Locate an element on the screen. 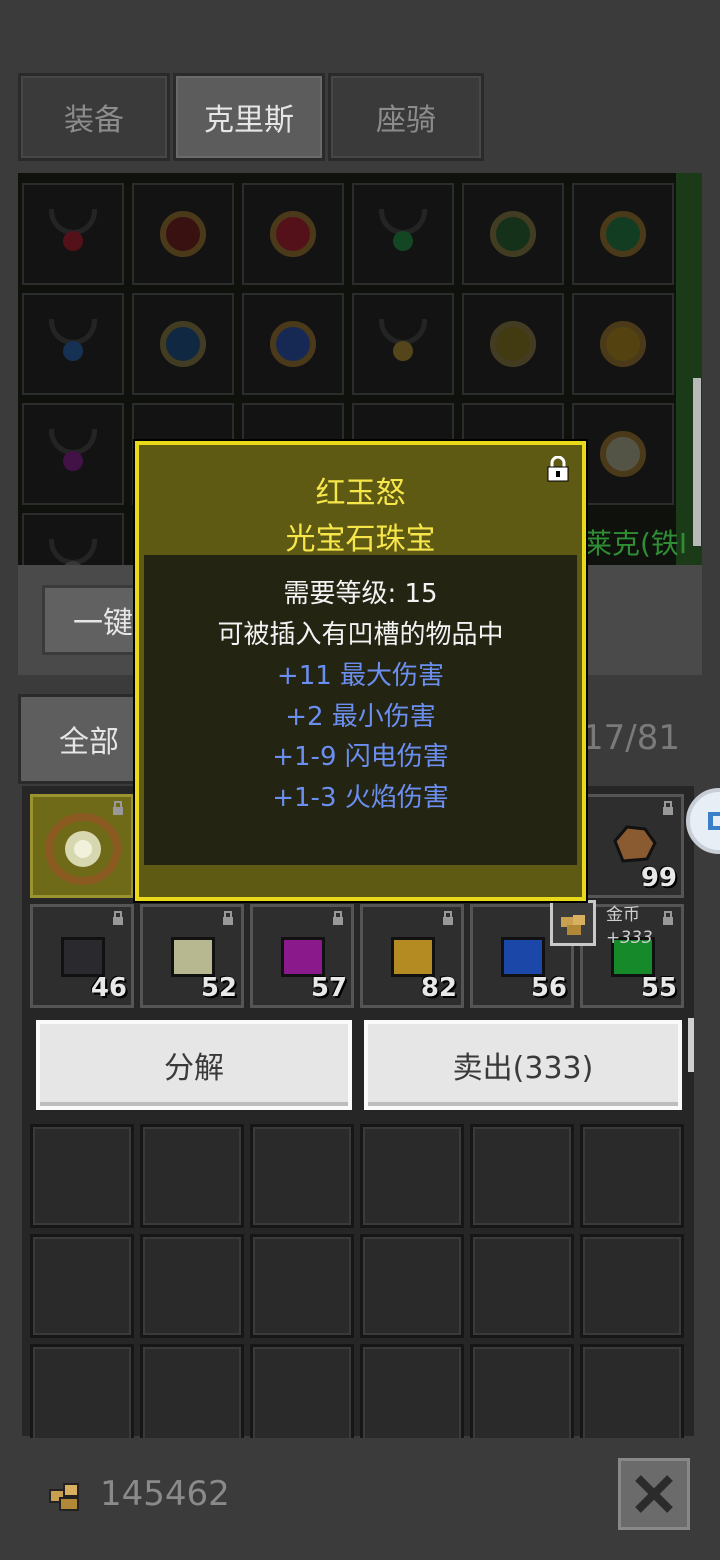  set-link-text: 莱克(铁I is located at coordinates (639, 542).